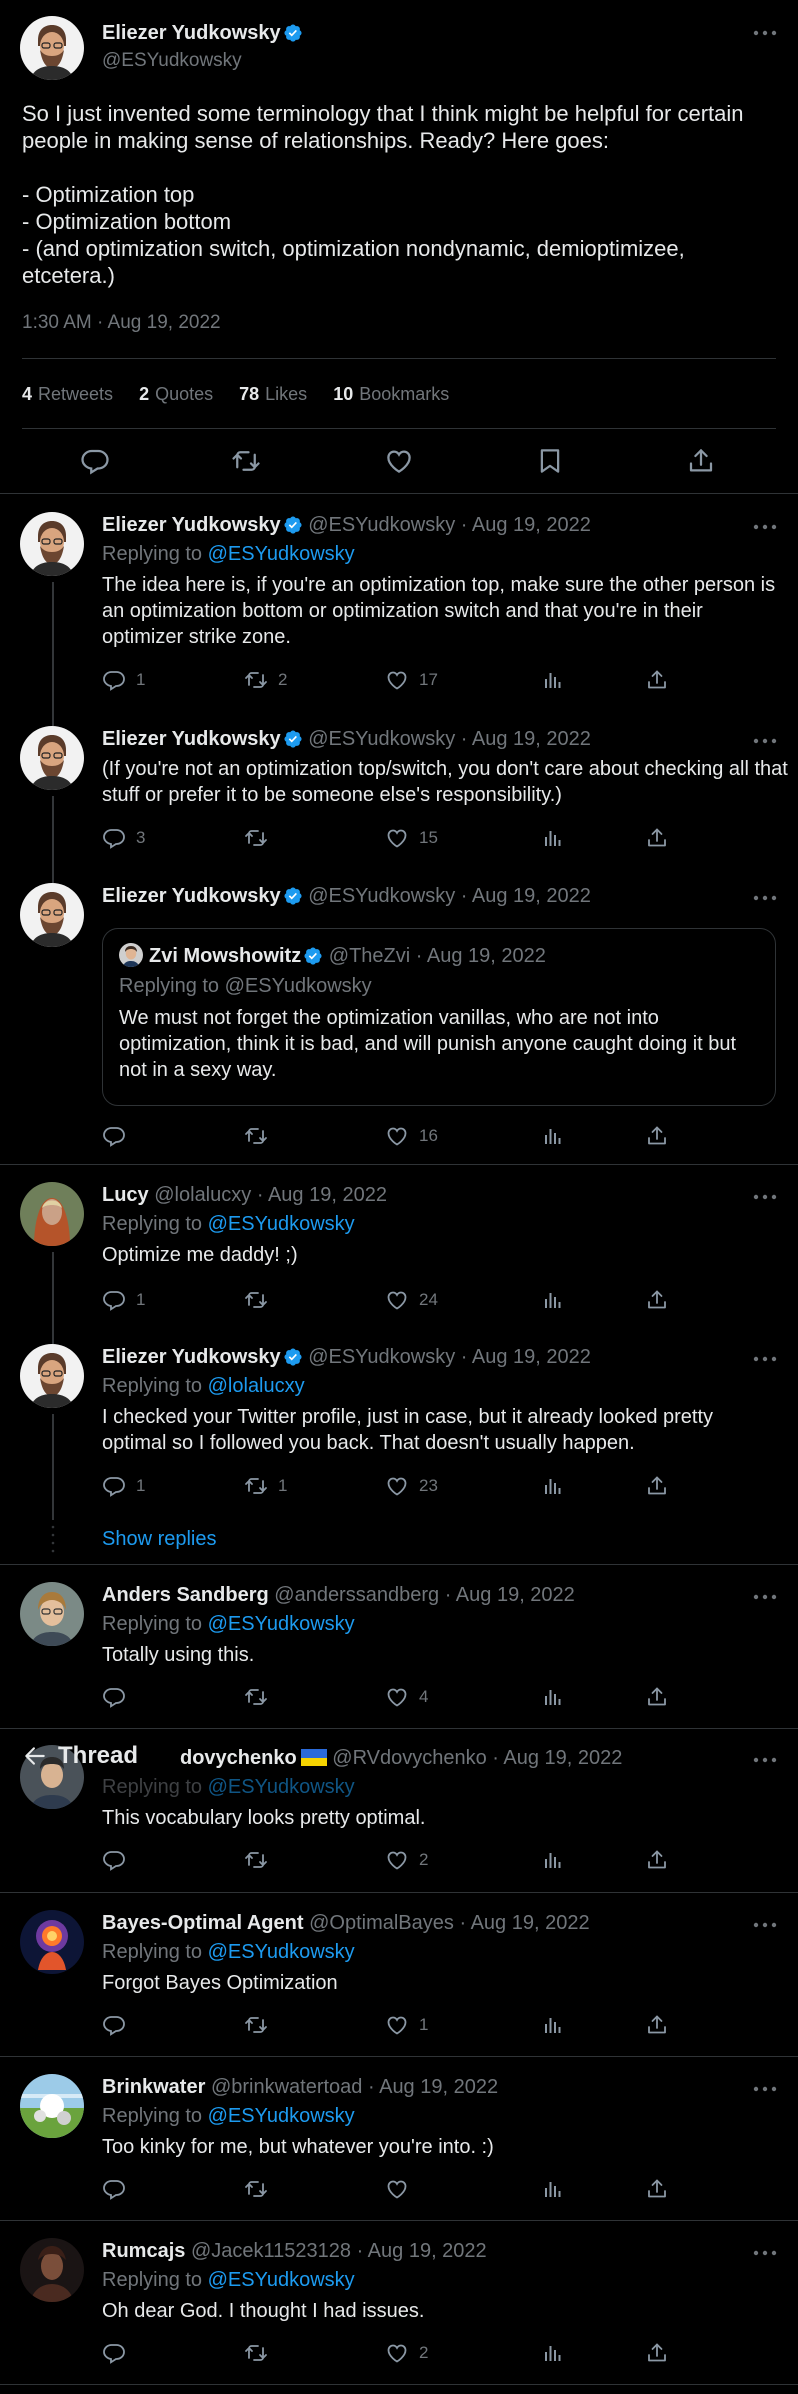 The width and height of the screenshot is (798, 2394). Describe the element at coordinates (286, 2087) in the screenshot. I see `author-handle: @brinkwatertoad` at that location.